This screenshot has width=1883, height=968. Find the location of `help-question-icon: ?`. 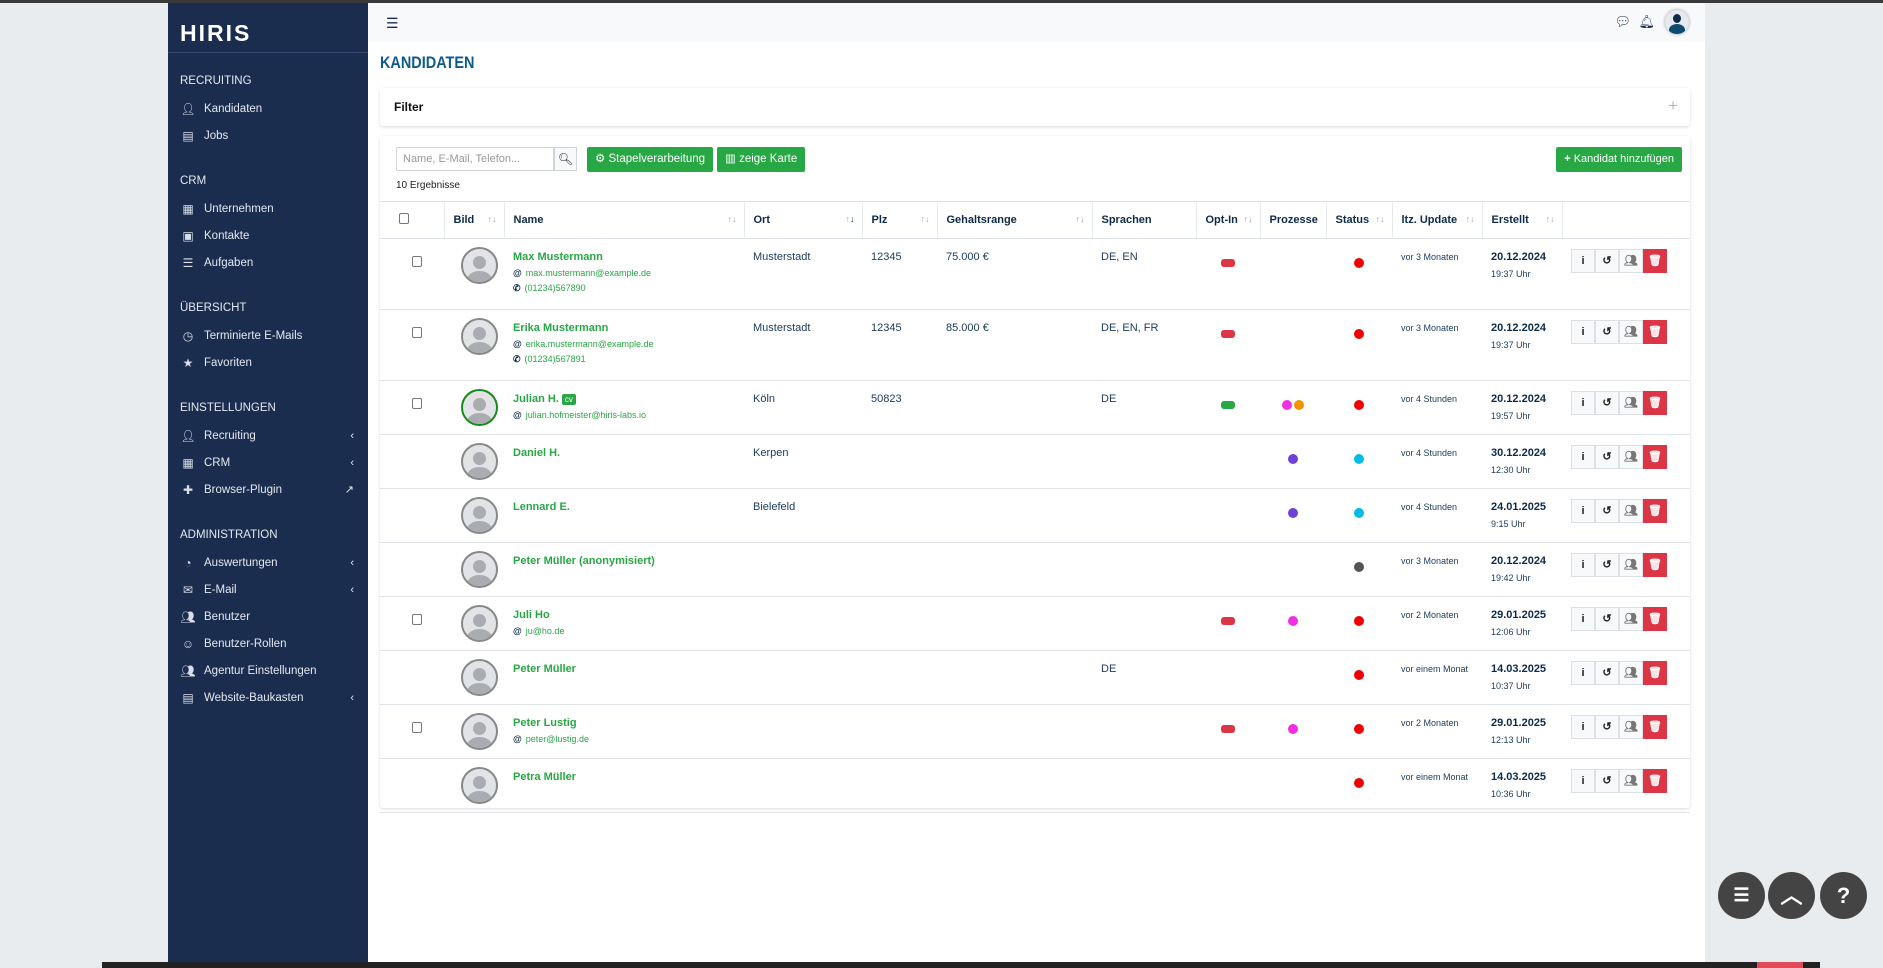

help-question-icon: ? is located at coordinates (1843, 895).